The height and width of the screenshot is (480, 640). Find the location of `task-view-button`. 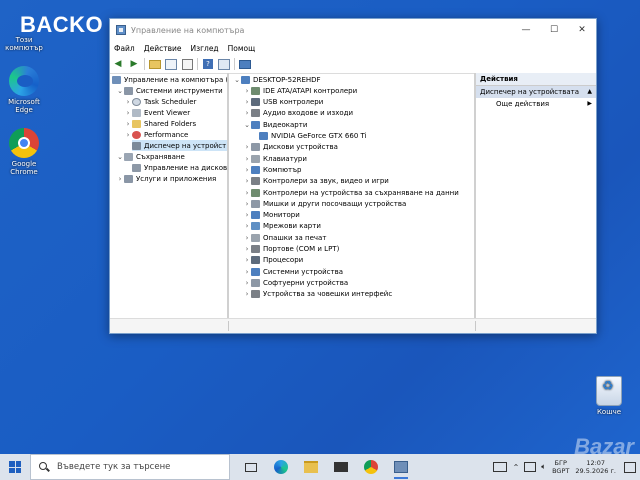

task-view-button is located at coordinates (251, 467).